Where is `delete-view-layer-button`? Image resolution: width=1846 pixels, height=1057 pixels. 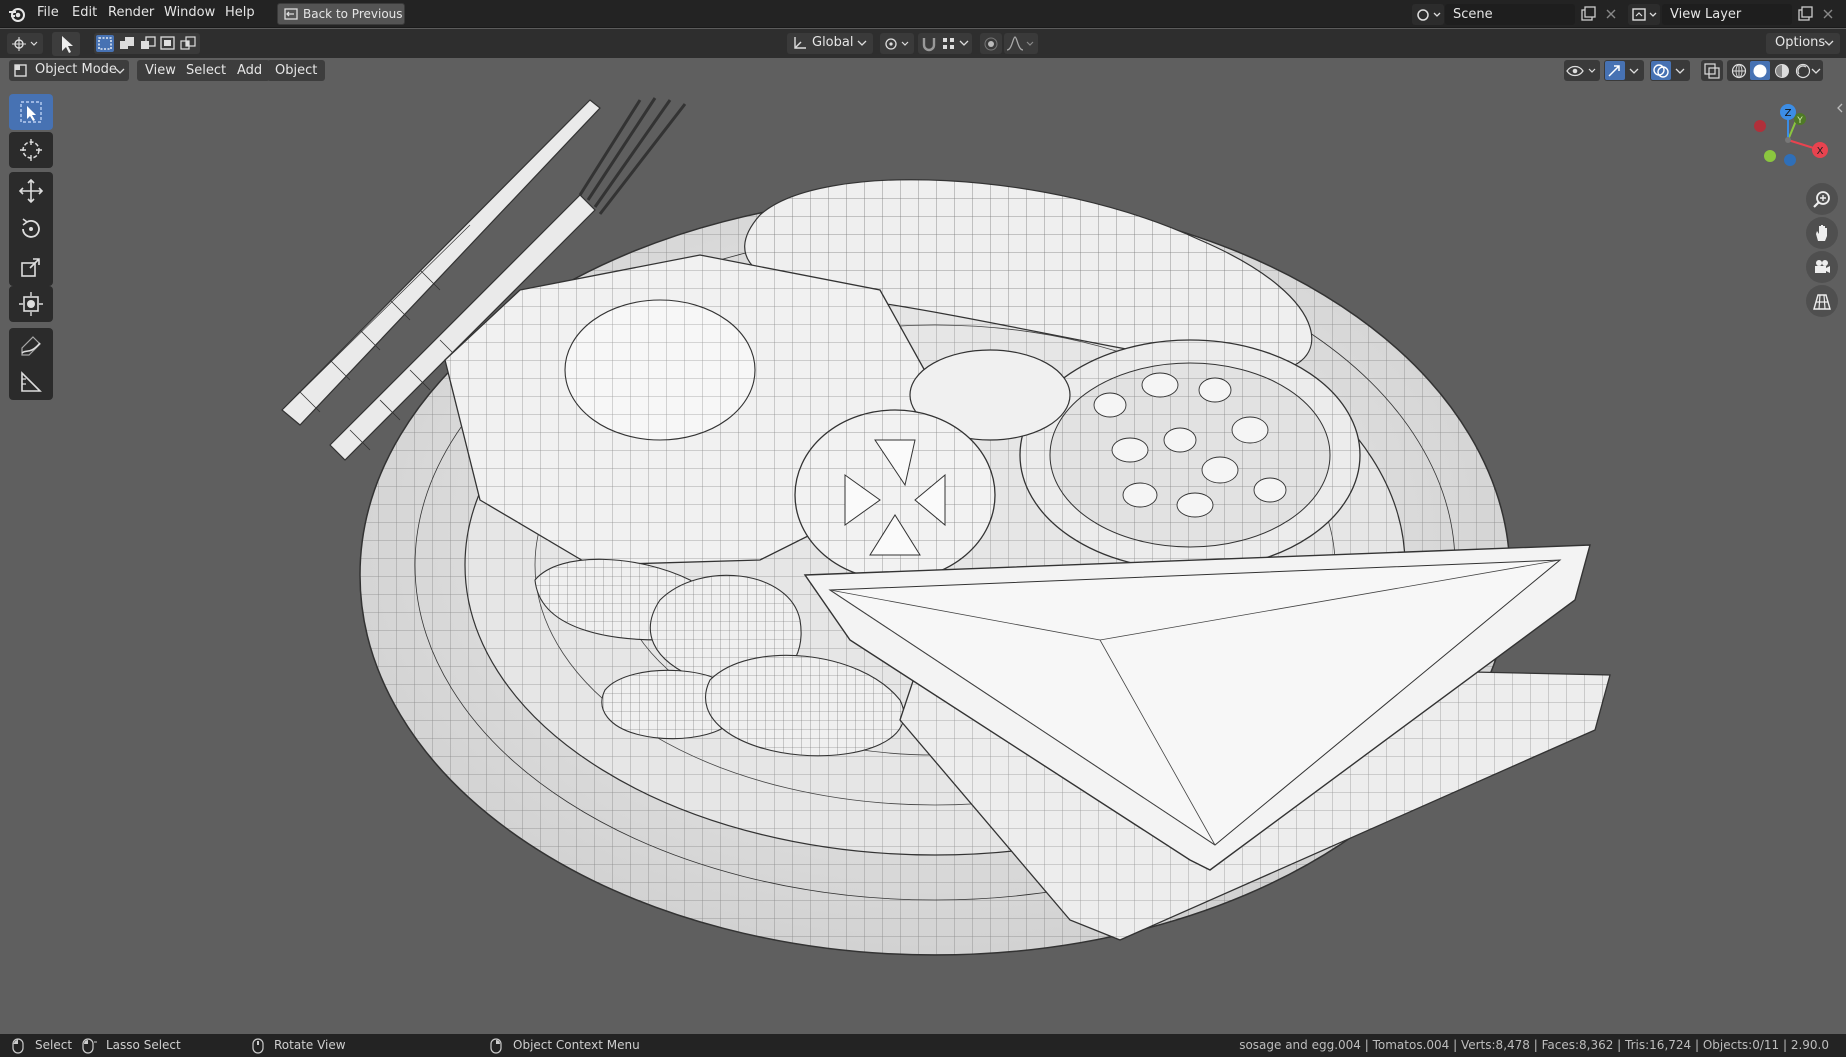 delete-view-layer-button is located at coordinates (1828, 14).